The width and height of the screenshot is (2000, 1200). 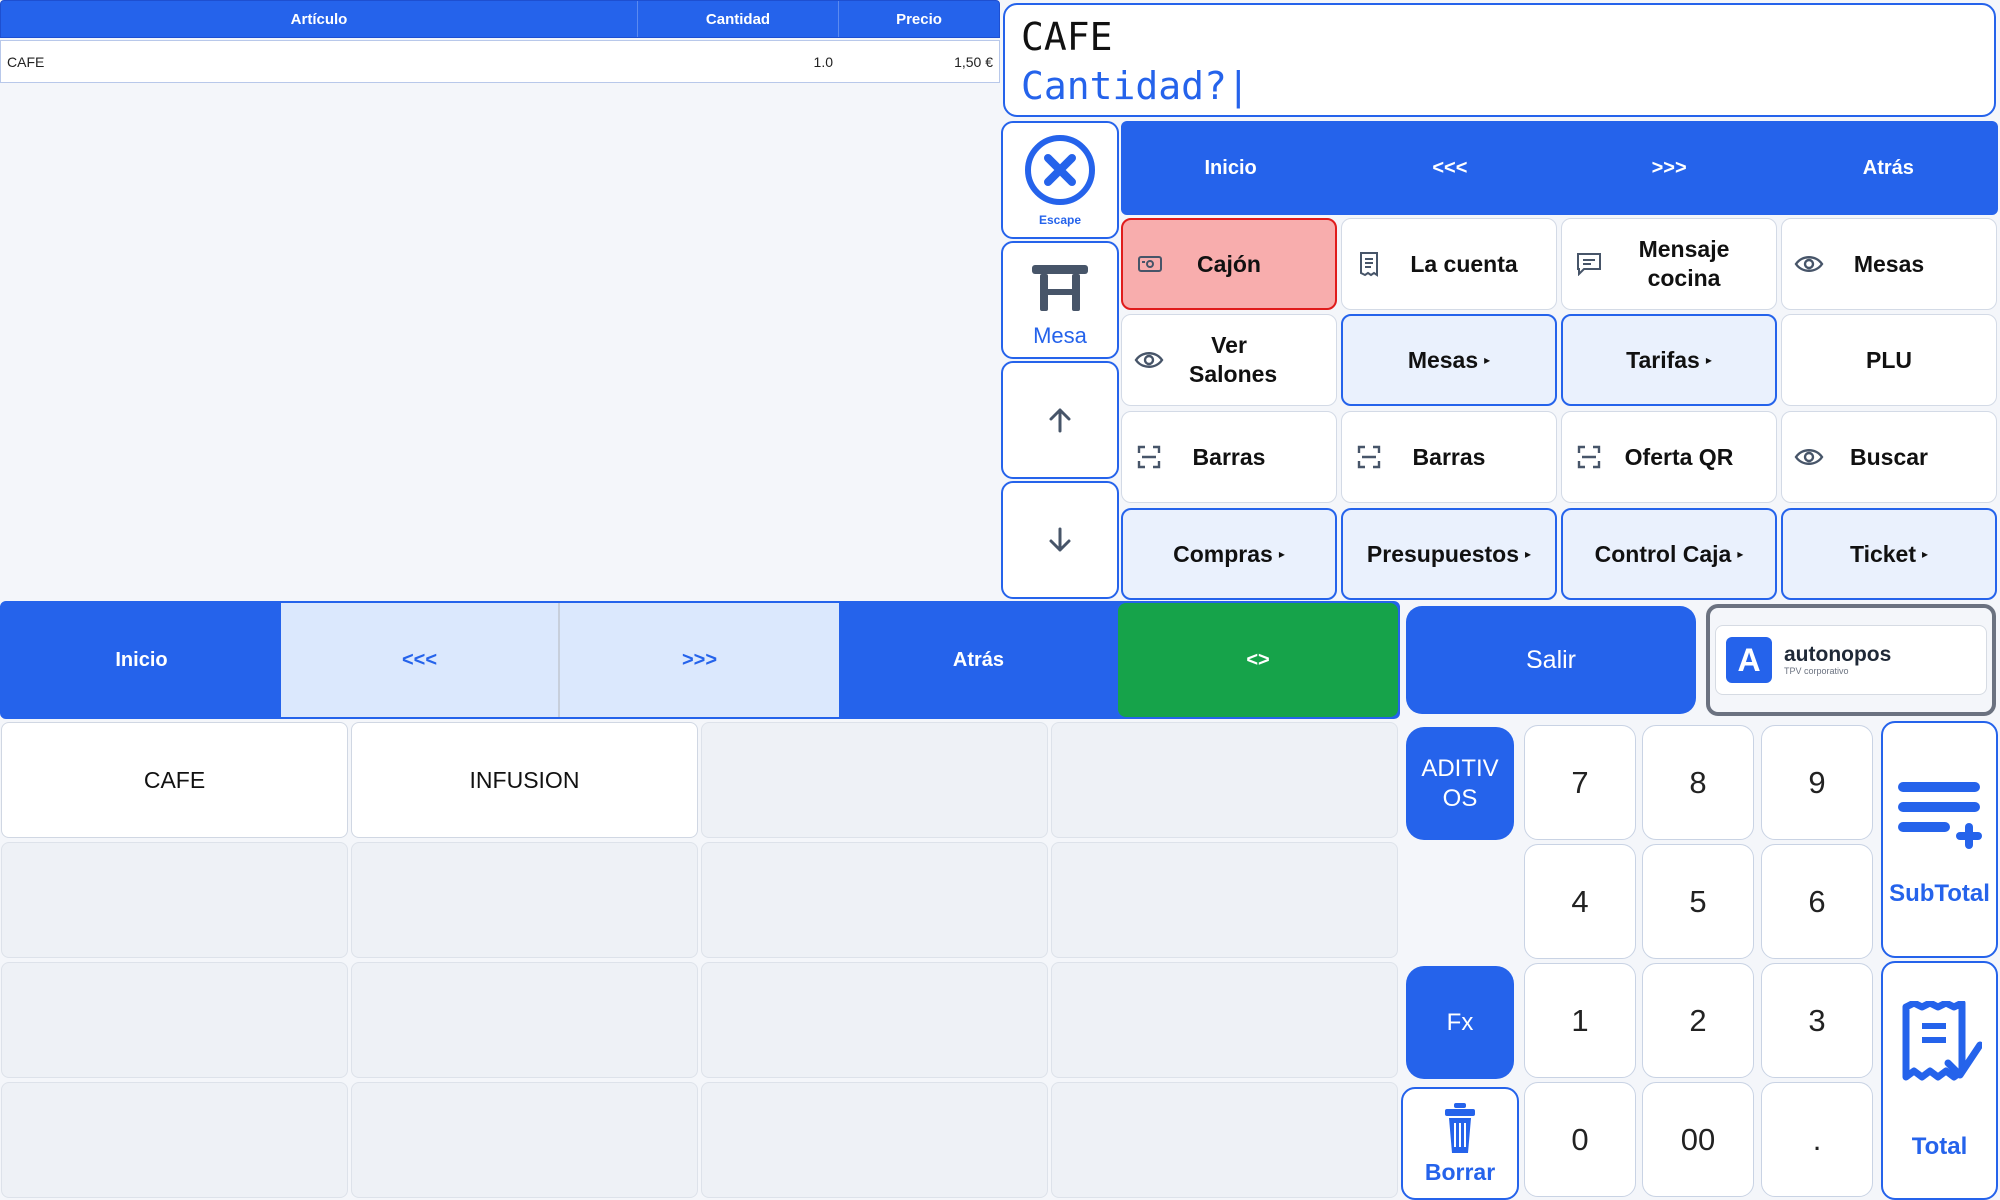 I want to click on message-icon, so click(x=1589, y=264).